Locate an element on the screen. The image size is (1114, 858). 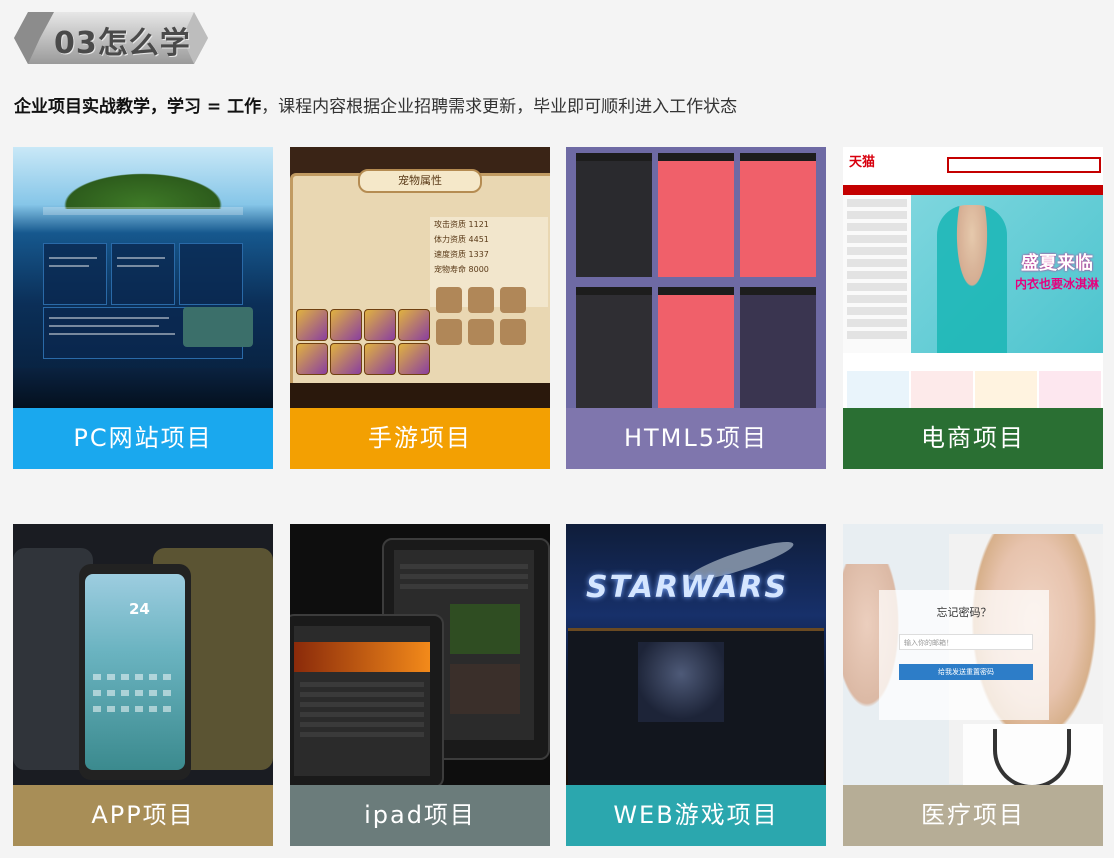
game-stat: 速度资质 1337 is located at coordinates (461, 254).